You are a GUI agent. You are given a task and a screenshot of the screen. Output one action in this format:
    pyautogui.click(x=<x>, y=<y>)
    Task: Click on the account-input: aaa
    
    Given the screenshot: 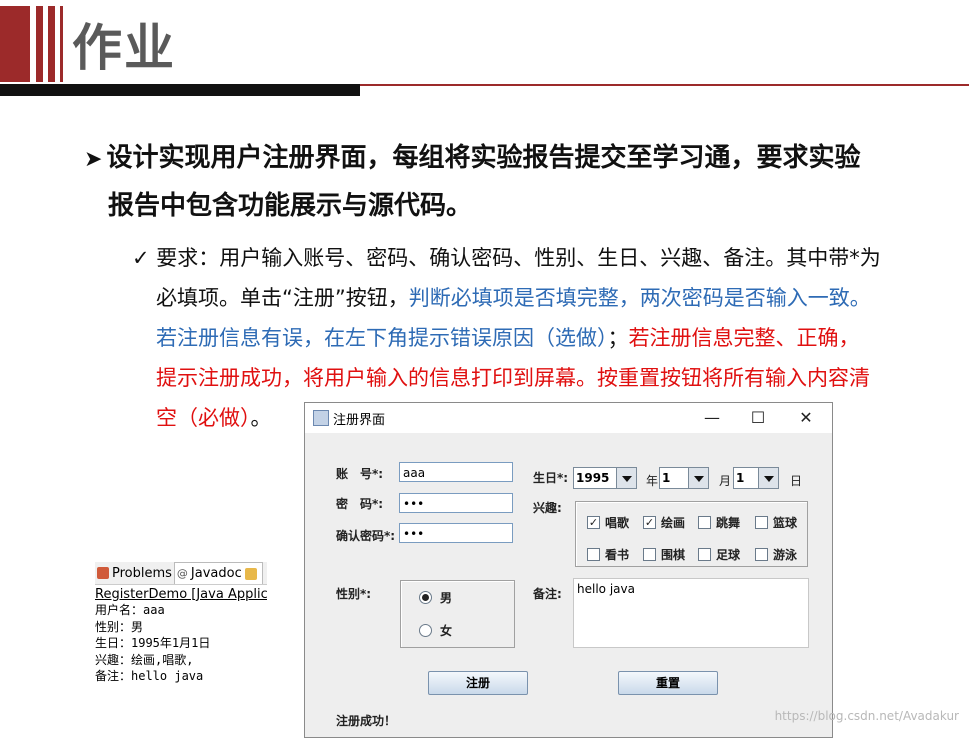 What is the action you would take?
    pyautogui.click(x=456, y=472)
    